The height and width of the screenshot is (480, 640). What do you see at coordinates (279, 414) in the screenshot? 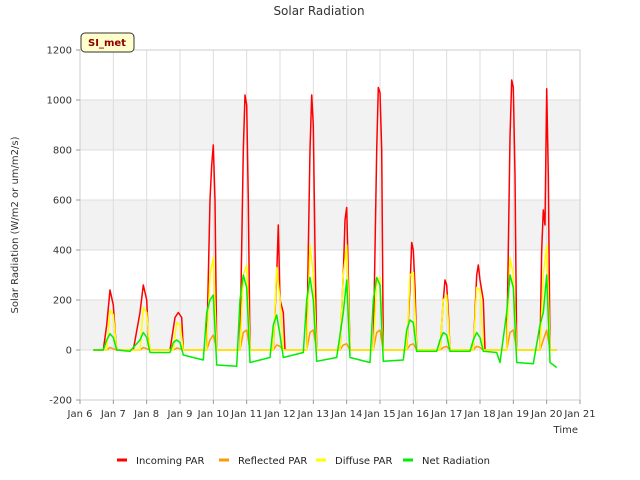
I see `x-tick-label: Jan 12` at bounding box center [279, 414].